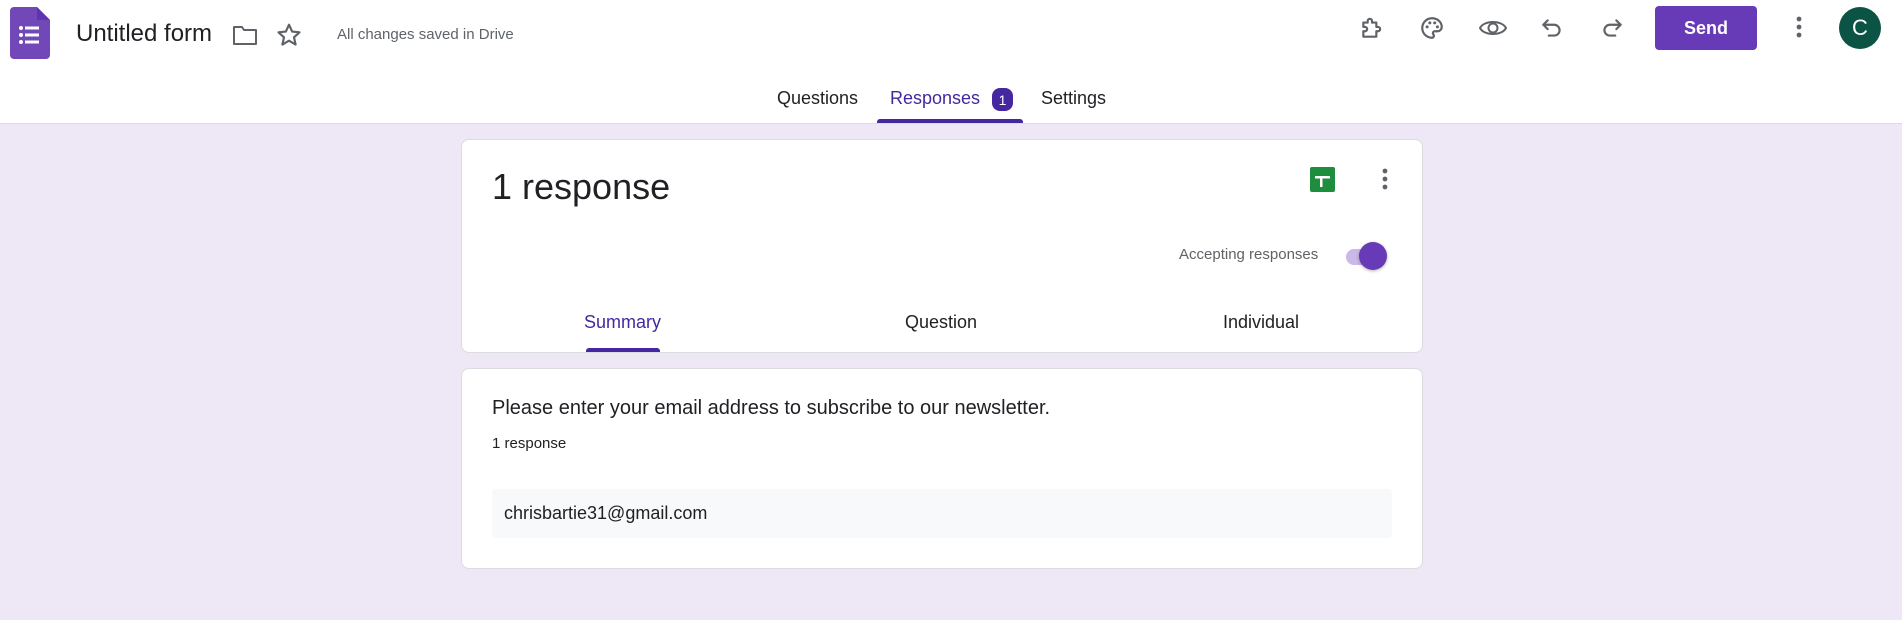 The image size is (1902, 620). What do you see at coordinates (1322, 179) in the screenshot?
I see `sheets-icon` at bounding box center [1322, 179].